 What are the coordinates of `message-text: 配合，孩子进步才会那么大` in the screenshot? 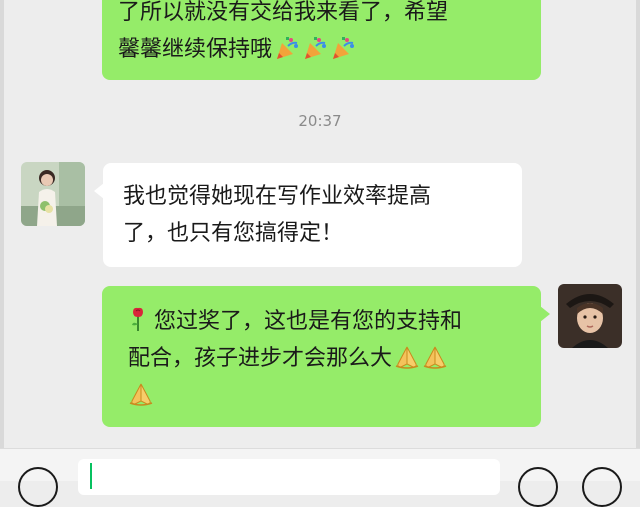 It's located at (260, 358).